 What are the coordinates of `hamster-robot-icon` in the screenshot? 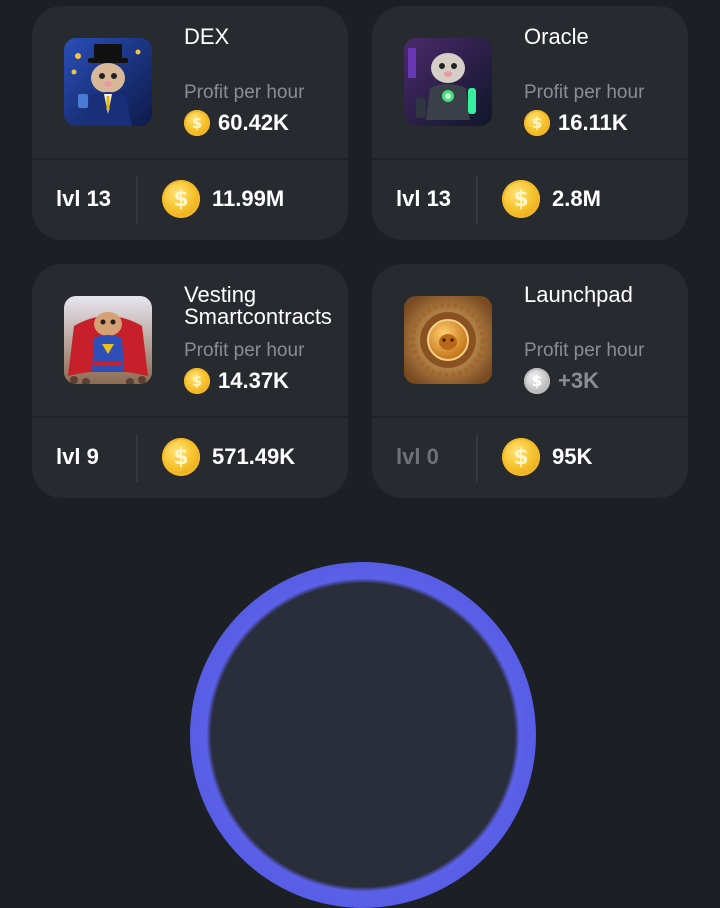 It's located at (448, 82).